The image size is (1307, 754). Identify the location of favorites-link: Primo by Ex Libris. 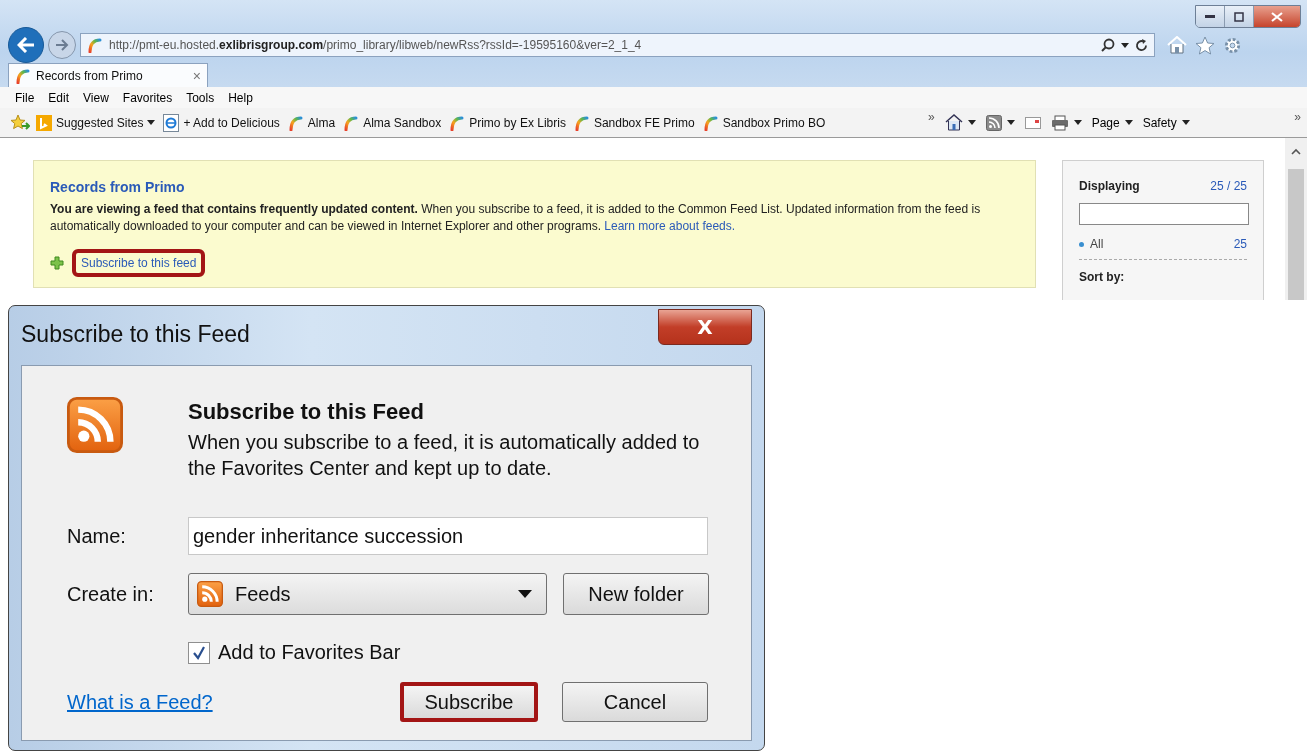
(507, 122).